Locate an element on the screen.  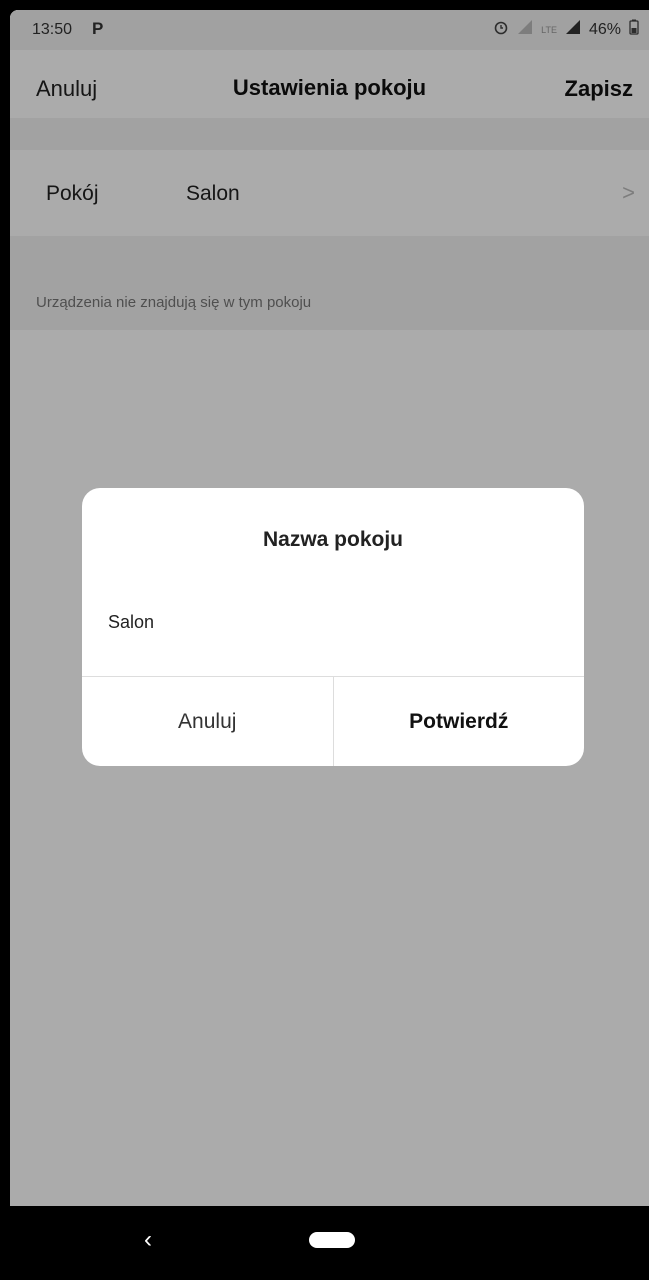
dialog-cancel-button: Anuluj is located at coordinates (207, 721).